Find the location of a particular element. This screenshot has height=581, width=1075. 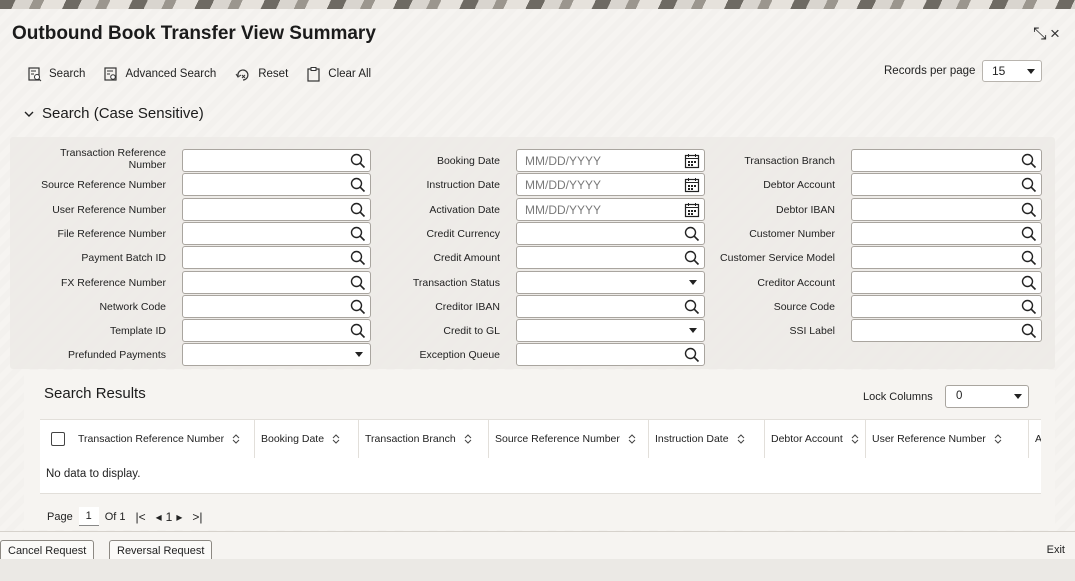

column-header-label: User Reference Number is located at coordinates (929, 439).